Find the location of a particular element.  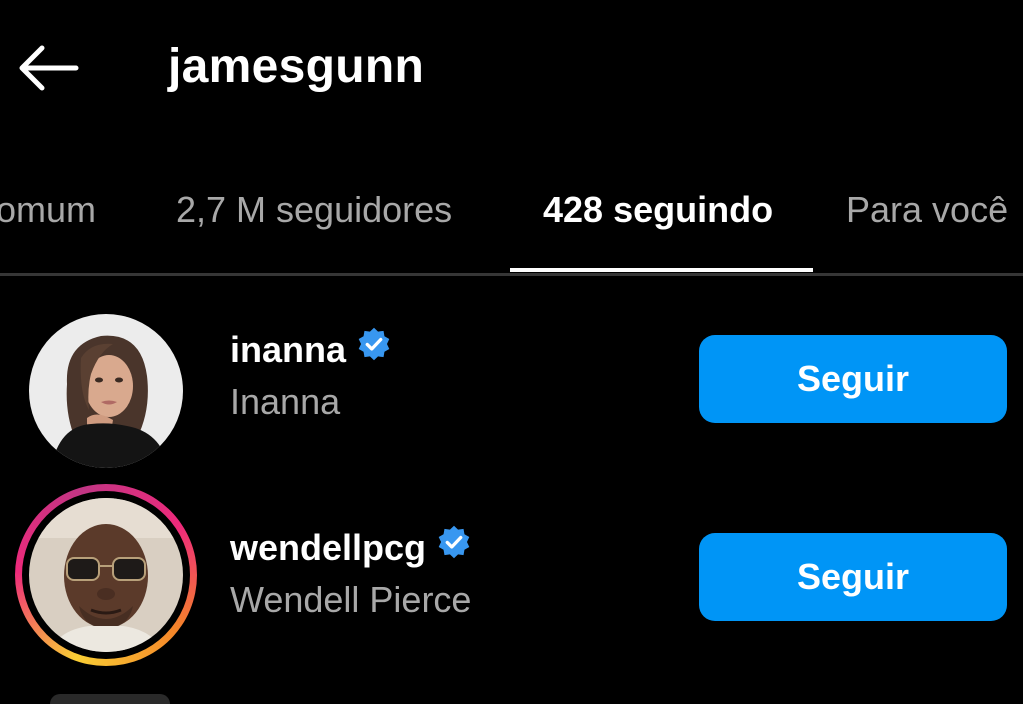

page-title: jamesgunn is located at coordinates (296, 66).